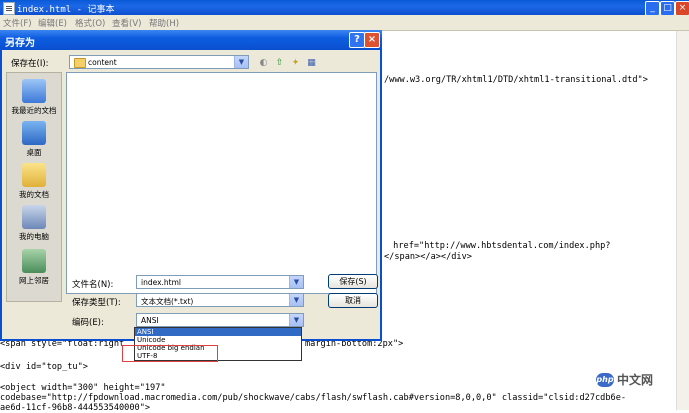 The height and width of the screenshot is (413, 689). Describe the element at coordinates (353, 281) in the screenshot. I see `save-button: 保存(S)` at that location.